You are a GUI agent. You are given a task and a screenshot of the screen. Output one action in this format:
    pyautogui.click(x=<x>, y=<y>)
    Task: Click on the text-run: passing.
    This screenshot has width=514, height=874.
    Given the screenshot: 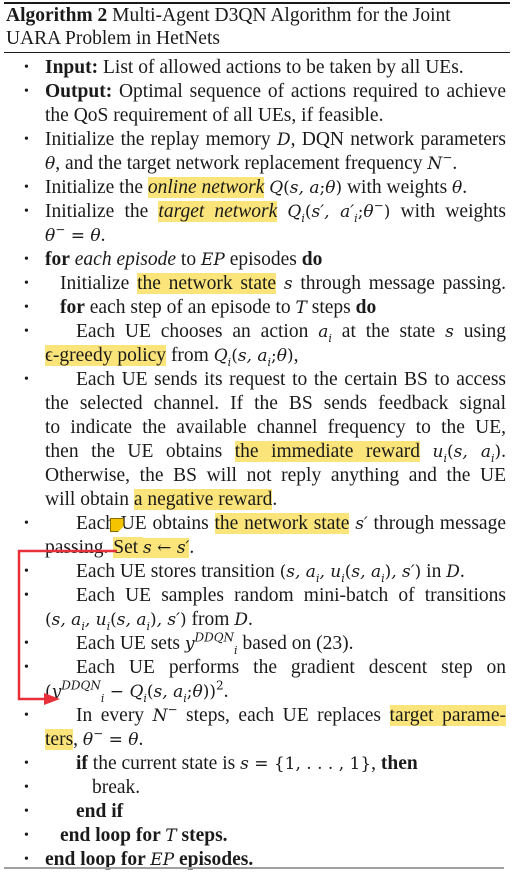 What is the action you would take?
    pyautogui.click(x=79, y=547)
    